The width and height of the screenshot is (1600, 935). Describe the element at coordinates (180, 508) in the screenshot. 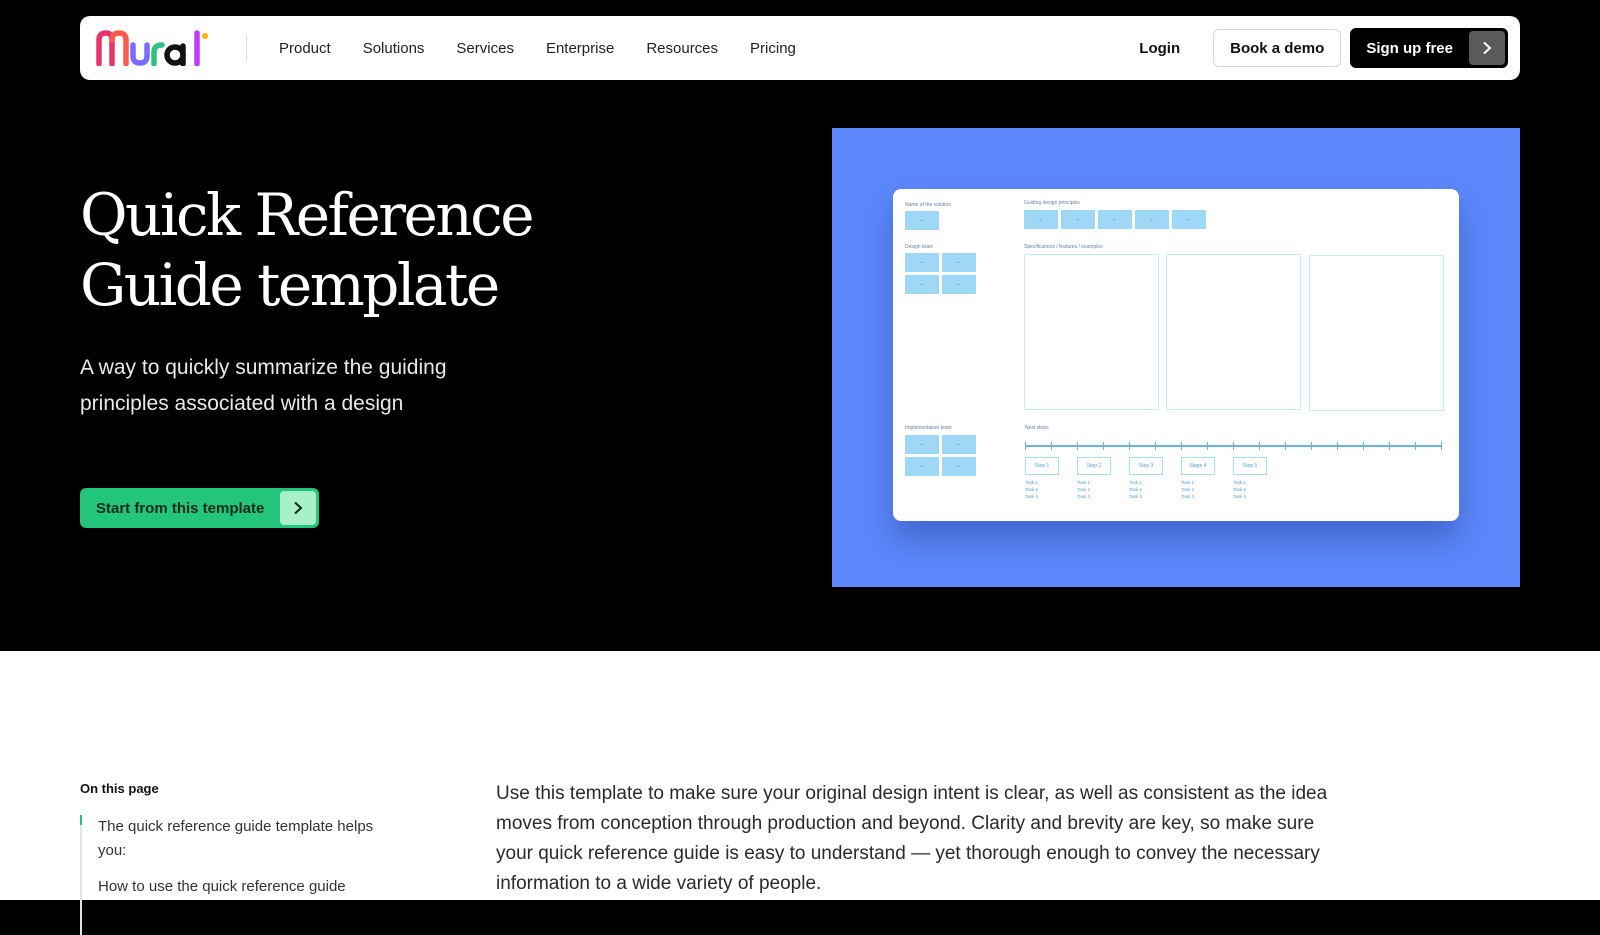

I see `start-template-label: Start from this template` at that location.